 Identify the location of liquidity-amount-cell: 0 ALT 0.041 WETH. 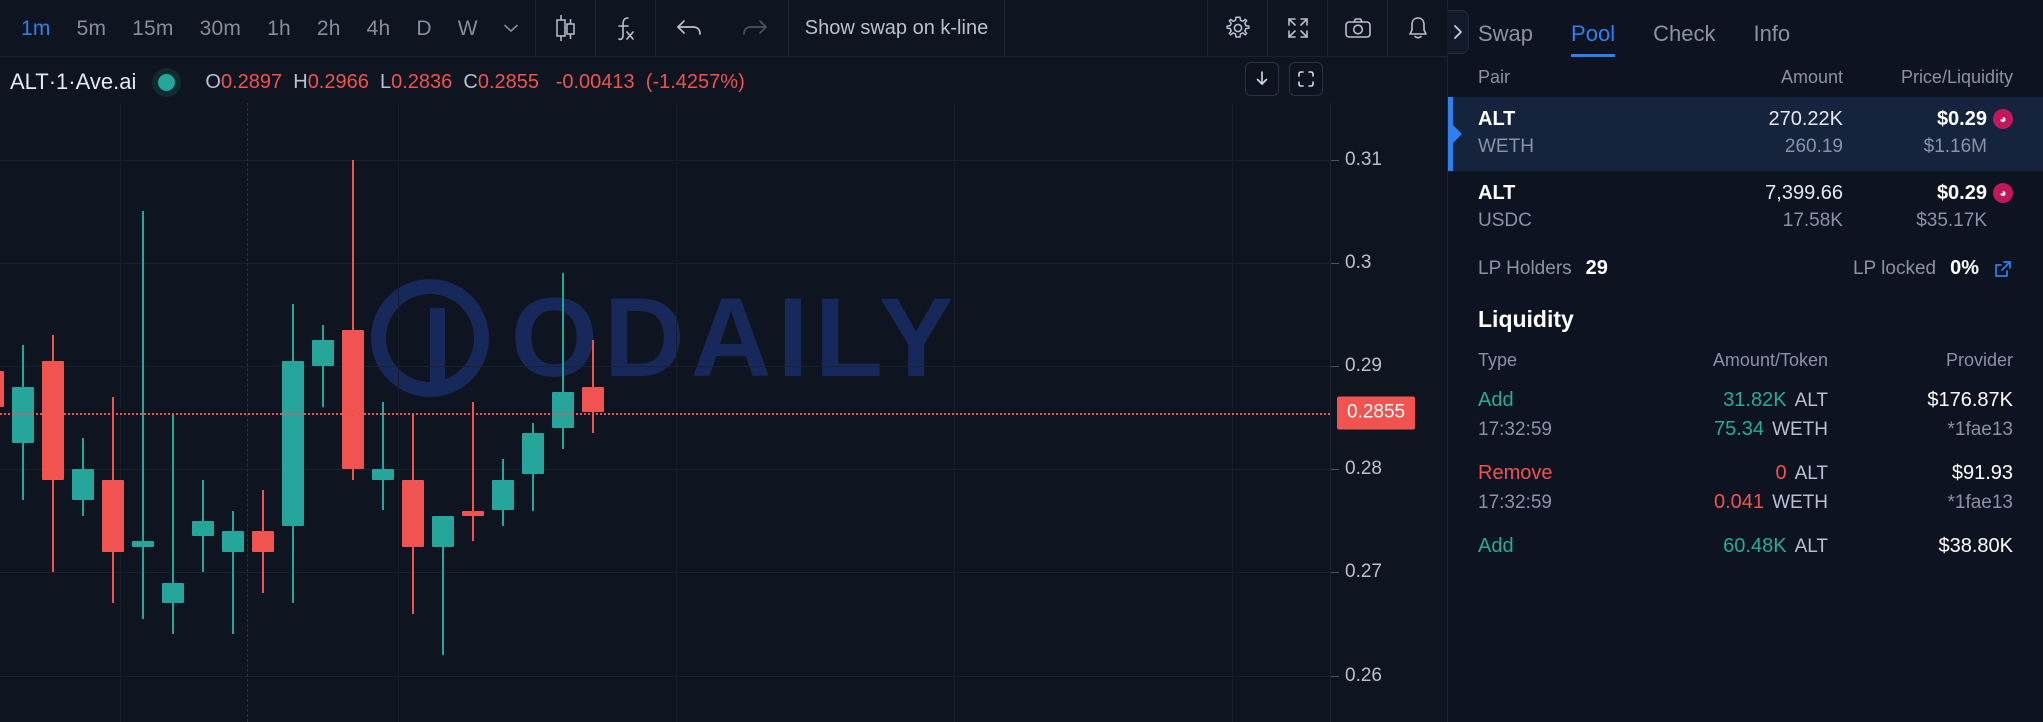
(1743, 488).